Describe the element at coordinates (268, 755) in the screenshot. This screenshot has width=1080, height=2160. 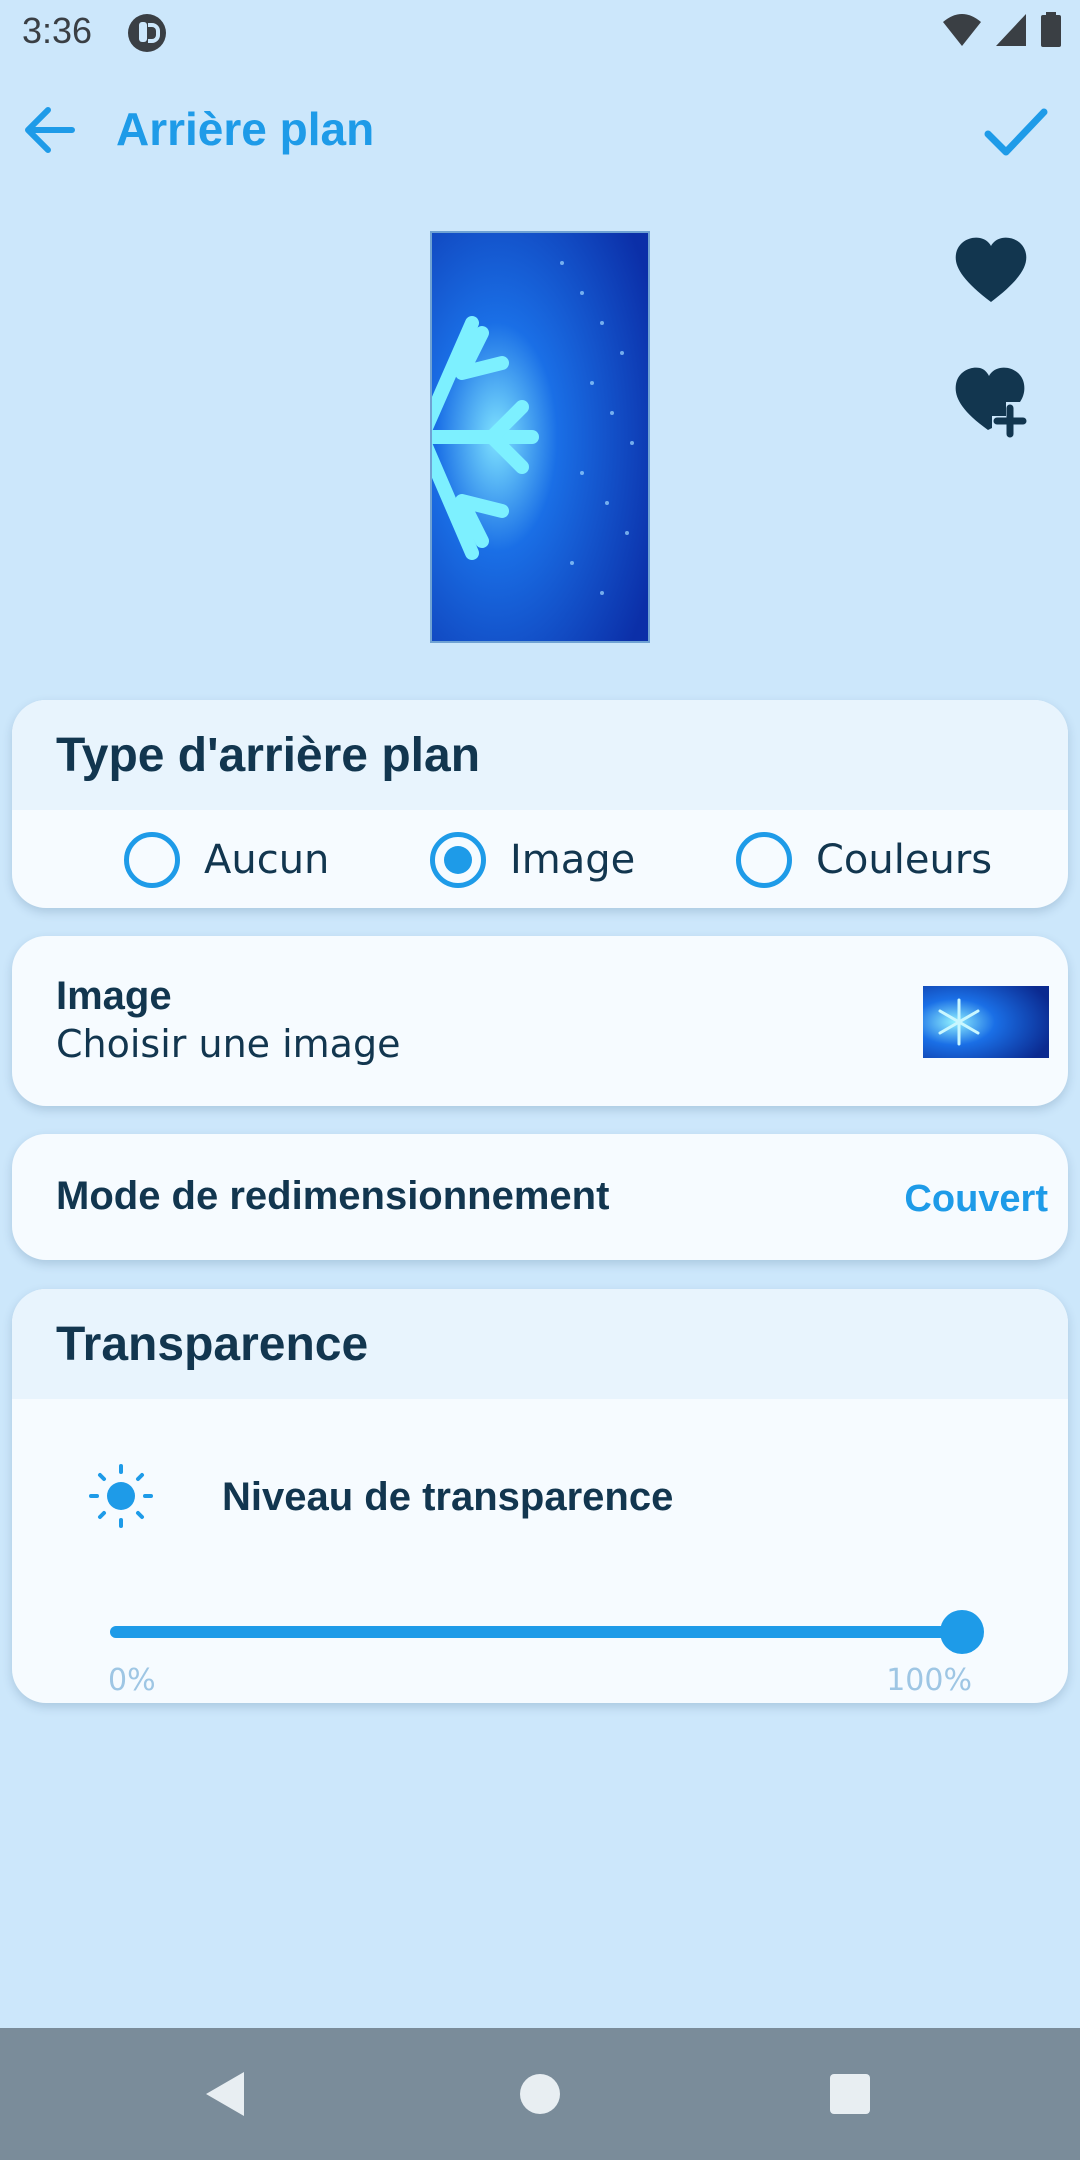
I see `background-type-title: Type d'arrière plan` at that location.